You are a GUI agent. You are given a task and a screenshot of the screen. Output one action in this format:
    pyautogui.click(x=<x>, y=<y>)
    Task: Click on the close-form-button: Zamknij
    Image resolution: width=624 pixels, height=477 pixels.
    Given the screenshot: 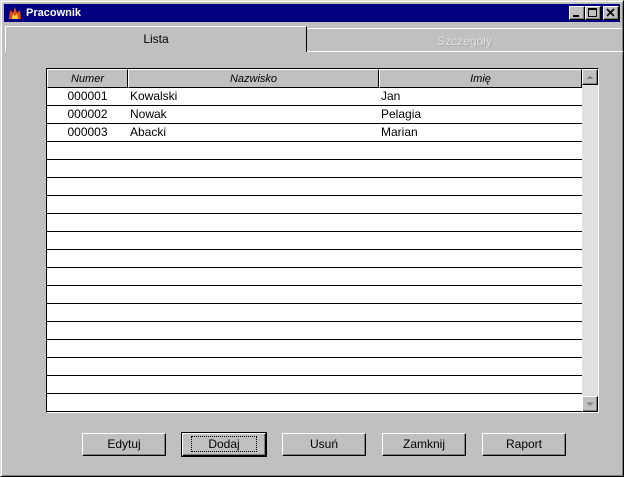 What is the action you would take?
    pyautogui.click(x=424, y=444)
    